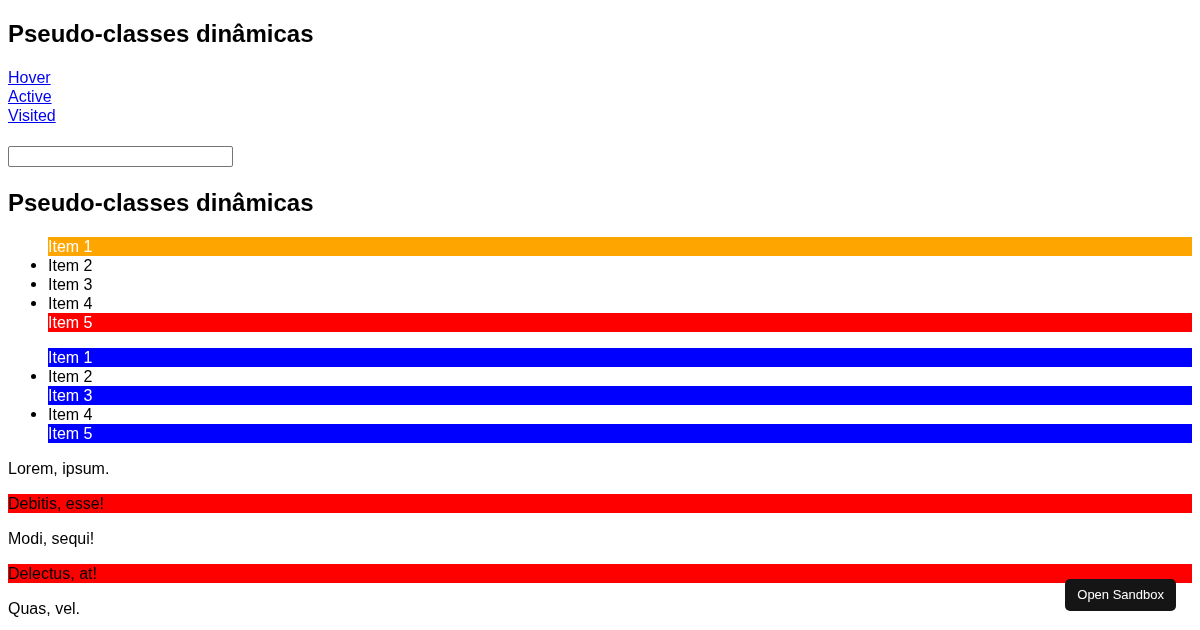 The width and height of the screenshot is (1200, 630). I want to click on paragraph: Lorem, ipsum., so click(59, 468).